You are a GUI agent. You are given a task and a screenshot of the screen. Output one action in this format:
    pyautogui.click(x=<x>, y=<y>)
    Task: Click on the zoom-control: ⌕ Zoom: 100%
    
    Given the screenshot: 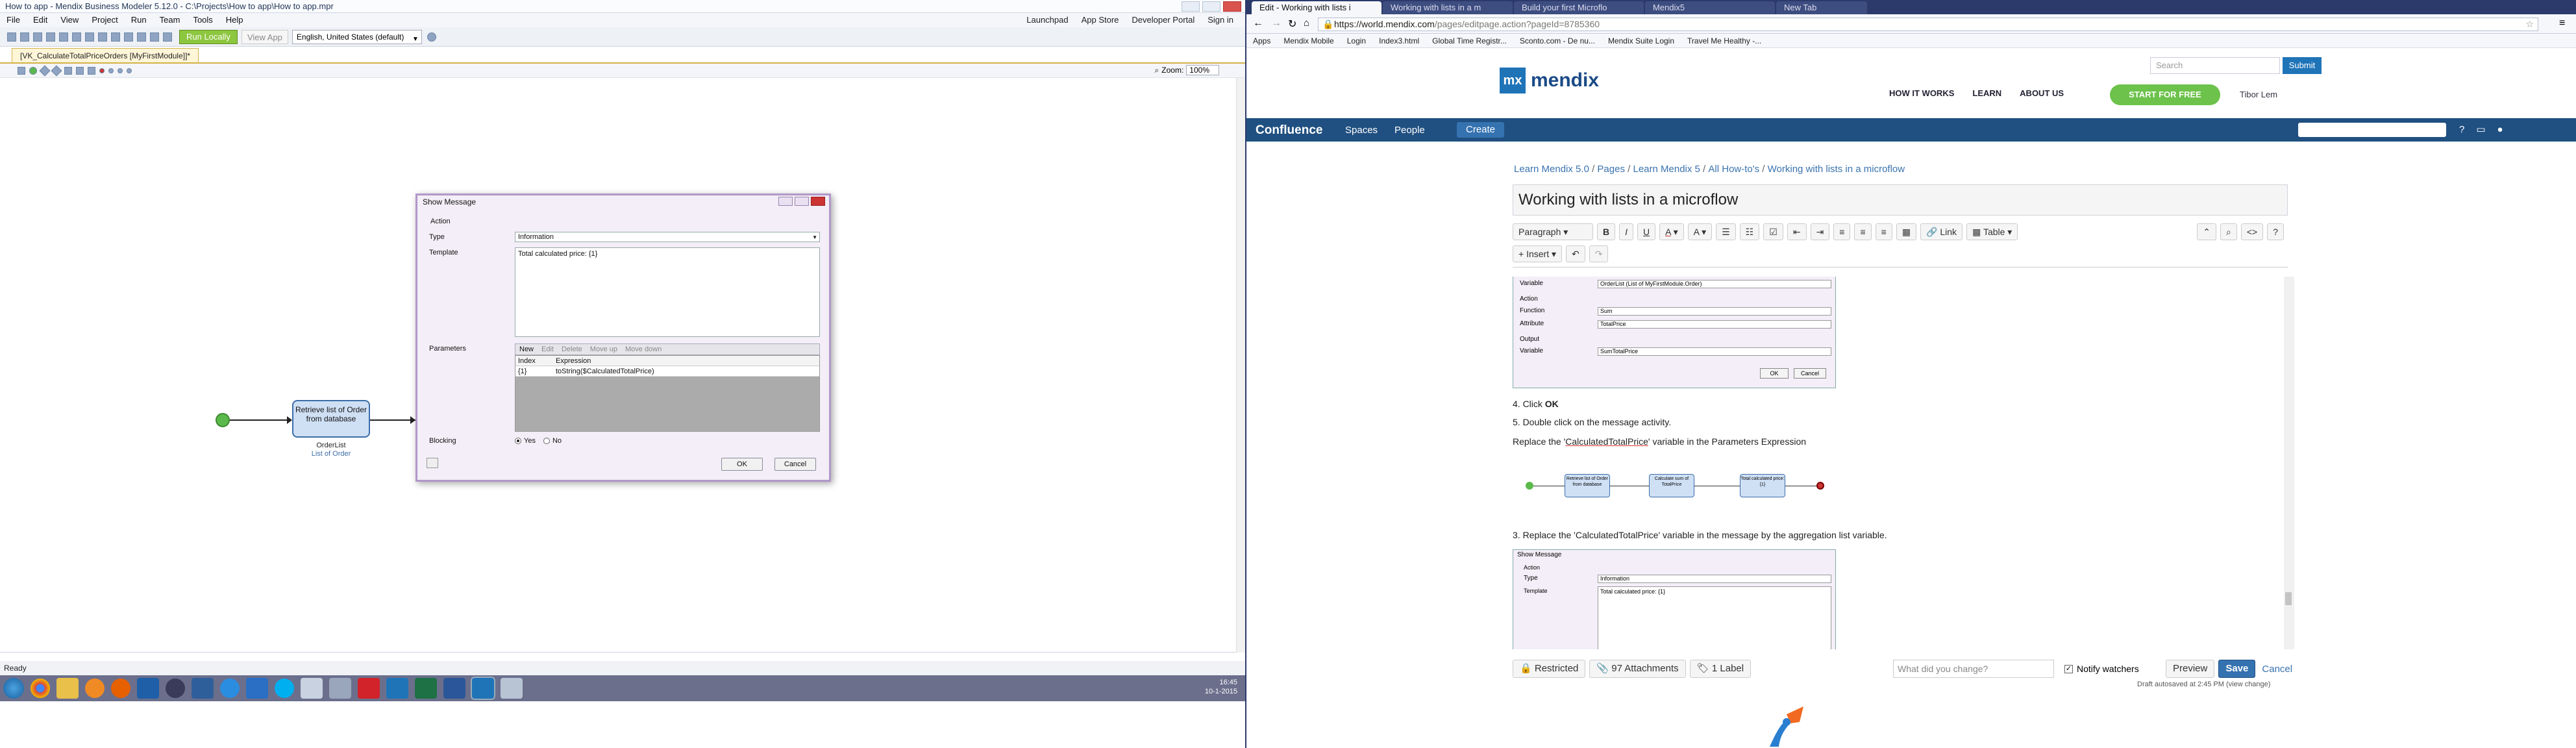 What is the action you would take?
    pyautogui.click(x=1187, y=70)
    